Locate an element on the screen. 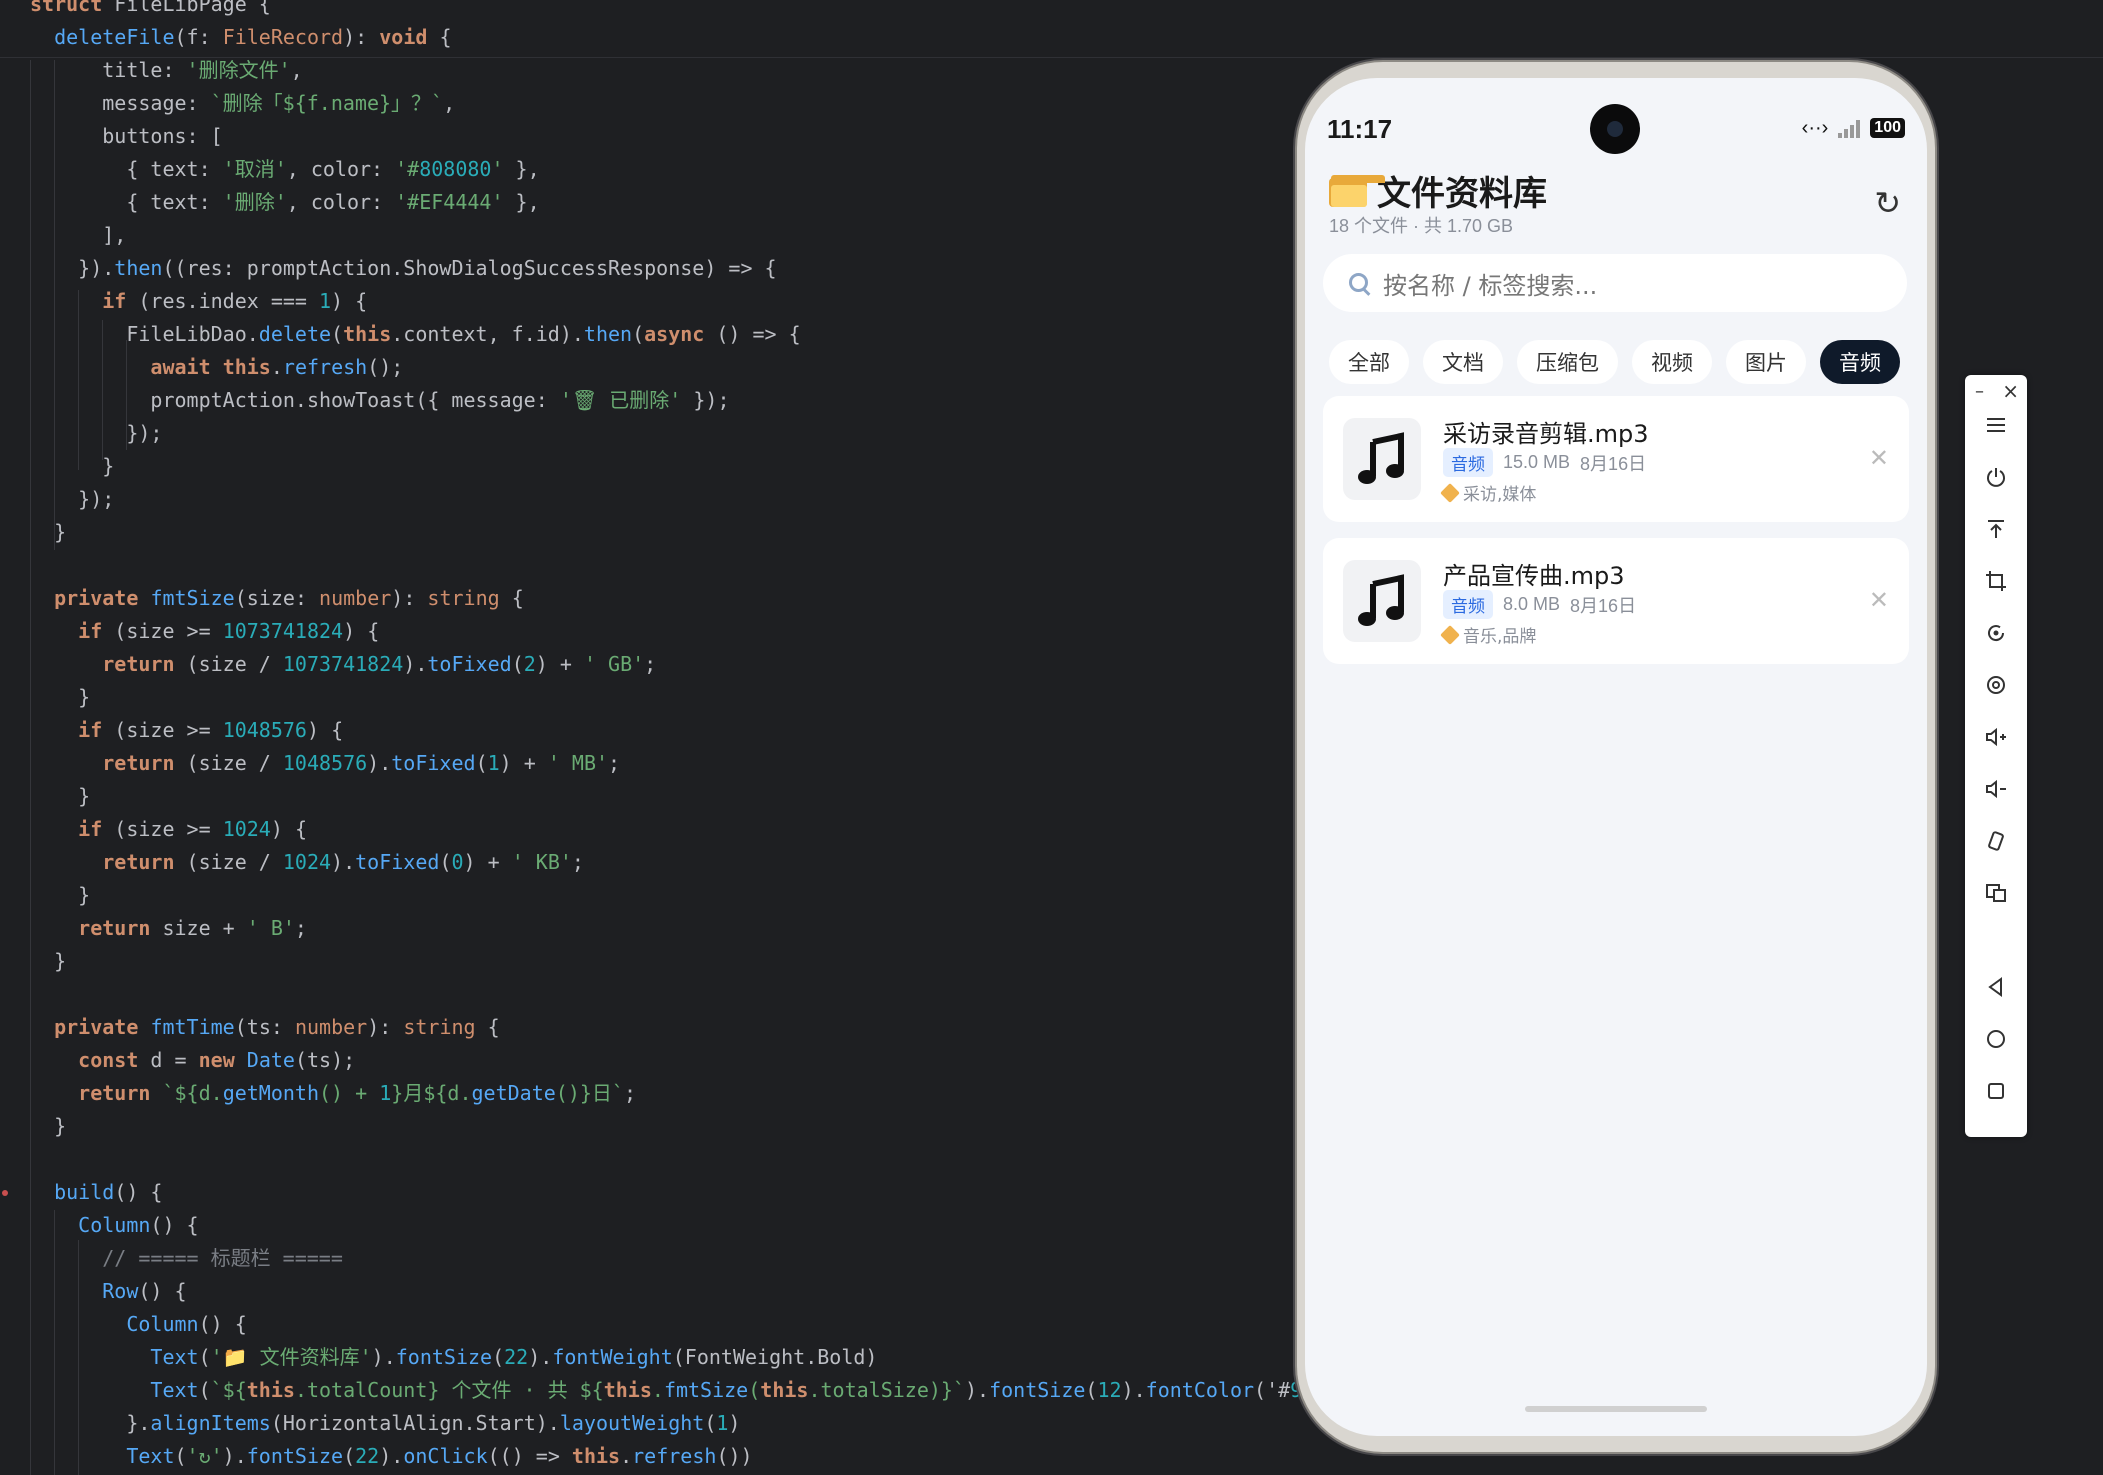 The image size is (2103, 1475). multi-screen-icon is located at coordinates (1996, 893).